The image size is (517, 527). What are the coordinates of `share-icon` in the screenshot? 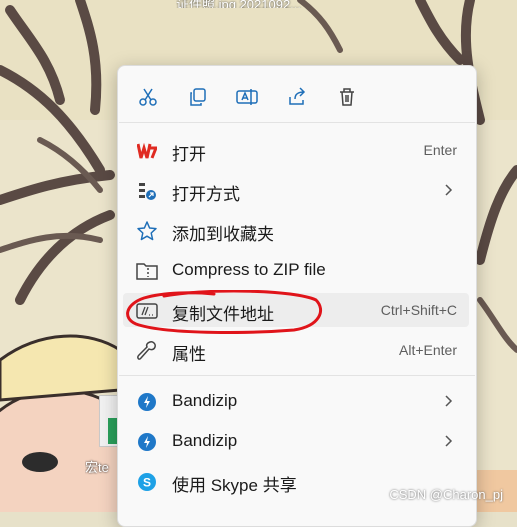 It's located at (297, 96).